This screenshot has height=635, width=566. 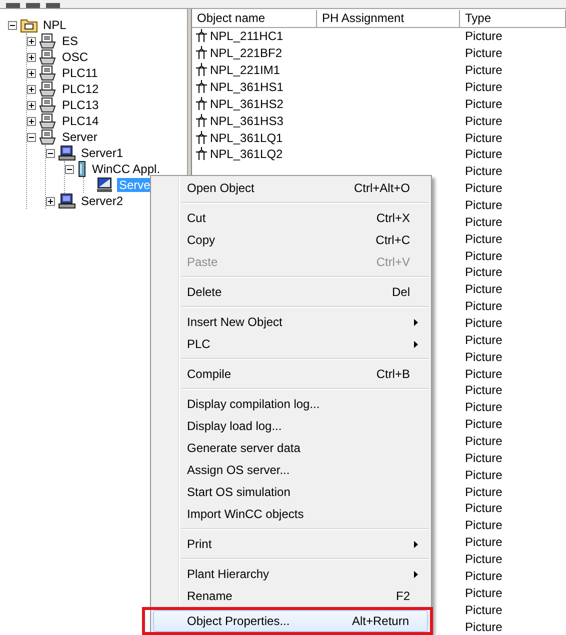 What do you see at coordinates (247, 87) in the screenshot?
I see `object-name: NPL_361HS1` at bounding box center [247, 87].